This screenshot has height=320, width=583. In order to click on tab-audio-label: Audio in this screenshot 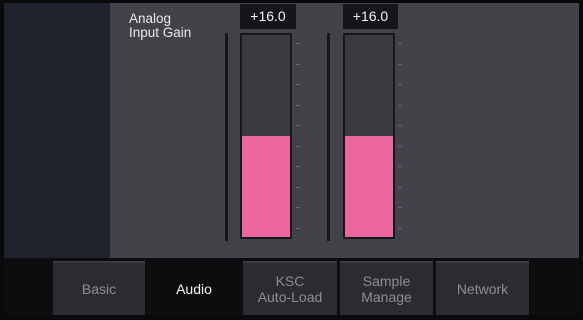, I will do `click(194, 289)`.